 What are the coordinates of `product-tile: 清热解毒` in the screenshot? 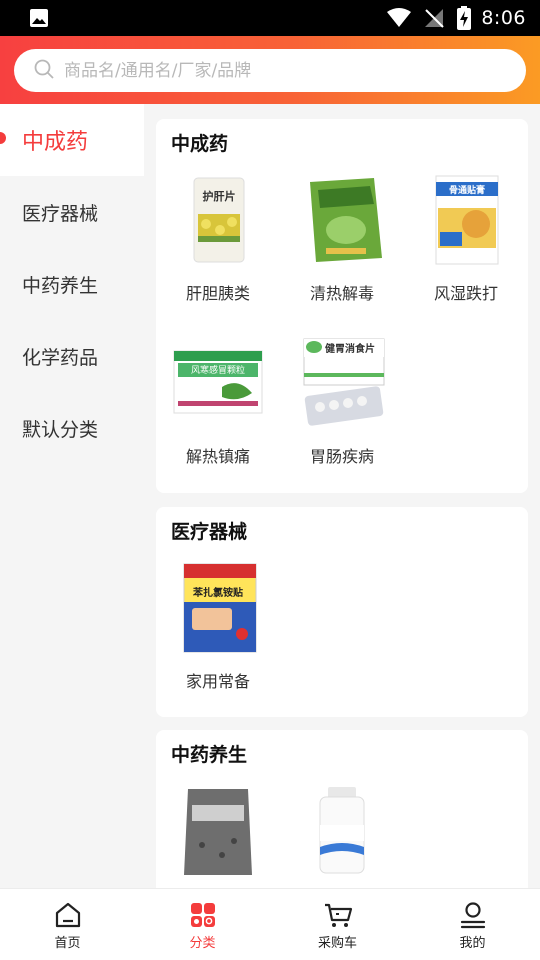 It's located at (342, 239).